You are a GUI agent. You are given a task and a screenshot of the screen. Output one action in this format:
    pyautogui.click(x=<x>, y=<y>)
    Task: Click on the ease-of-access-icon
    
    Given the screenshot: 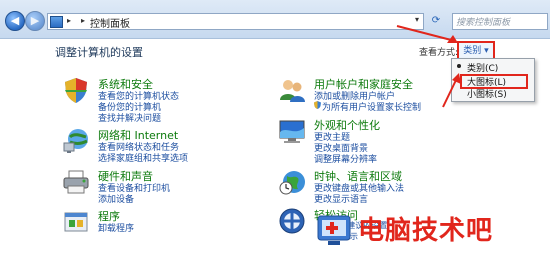 What is the action you would take?
    pyautogui.click(x=292, y=221)
    